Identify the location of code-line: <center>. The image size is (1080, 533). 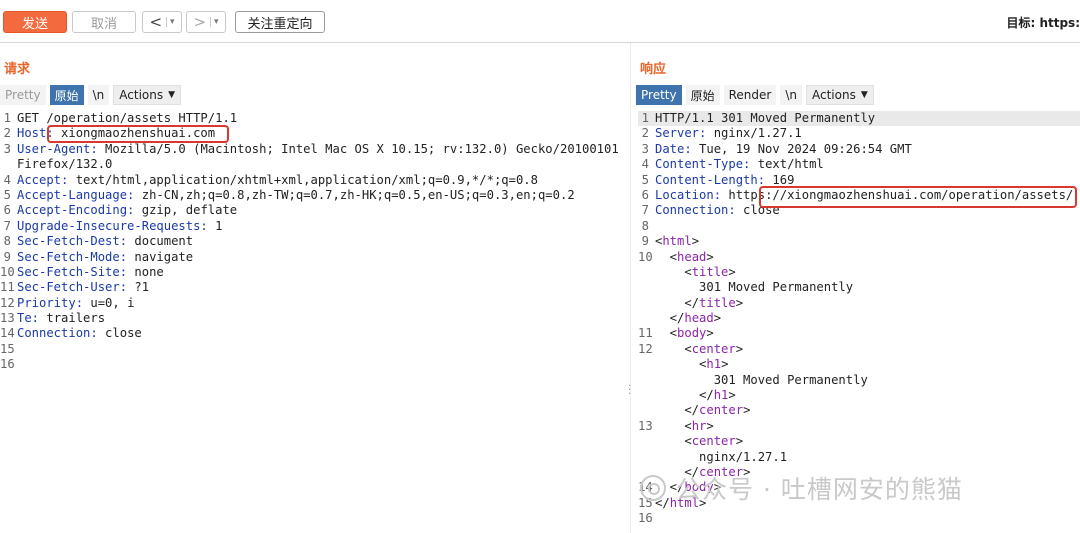
(859, 441).